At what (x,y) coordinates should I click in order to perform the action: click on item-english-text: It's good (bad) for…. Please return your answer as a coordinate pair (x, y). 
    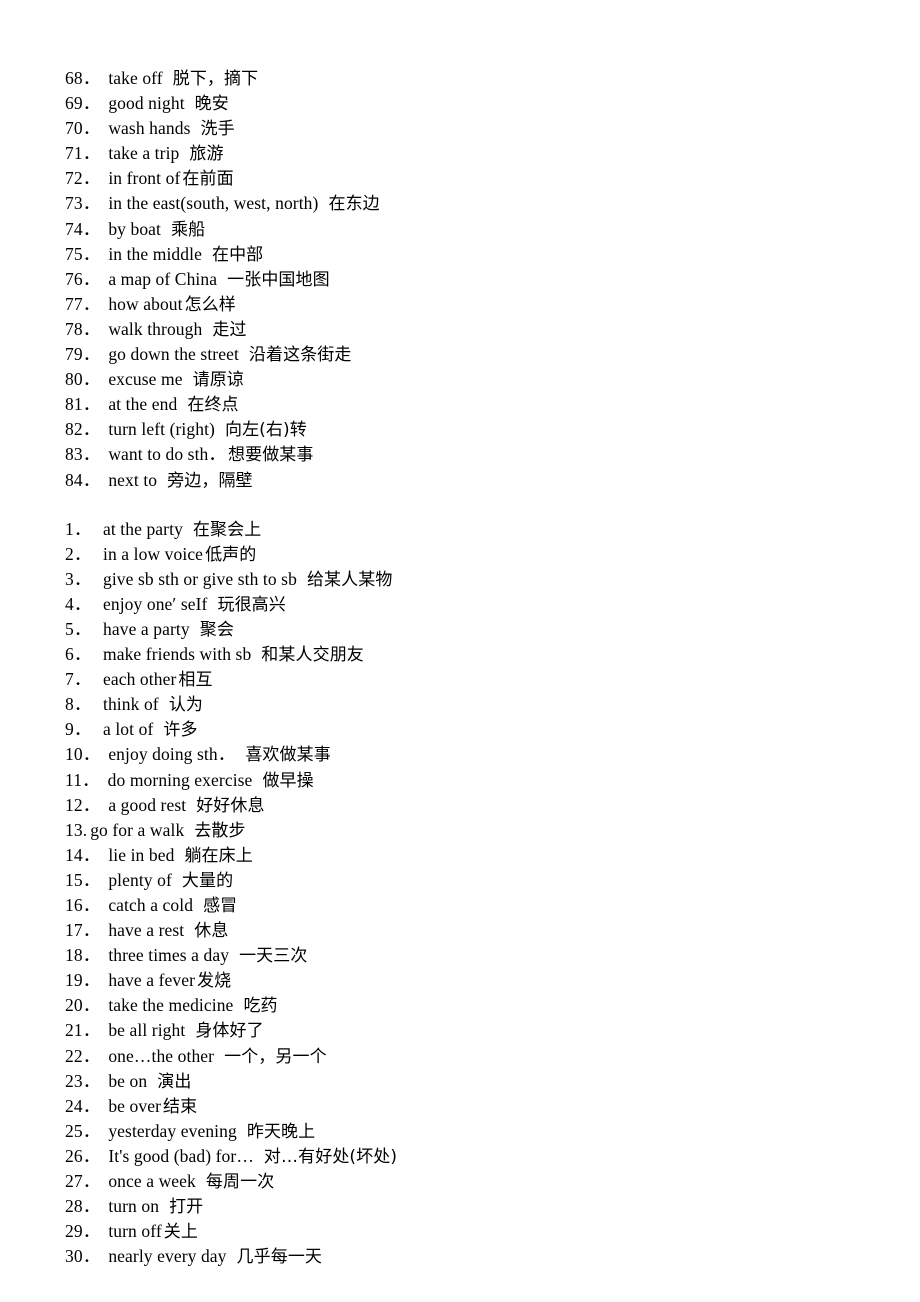
    Looking at the image, I should click on (181, 1155).